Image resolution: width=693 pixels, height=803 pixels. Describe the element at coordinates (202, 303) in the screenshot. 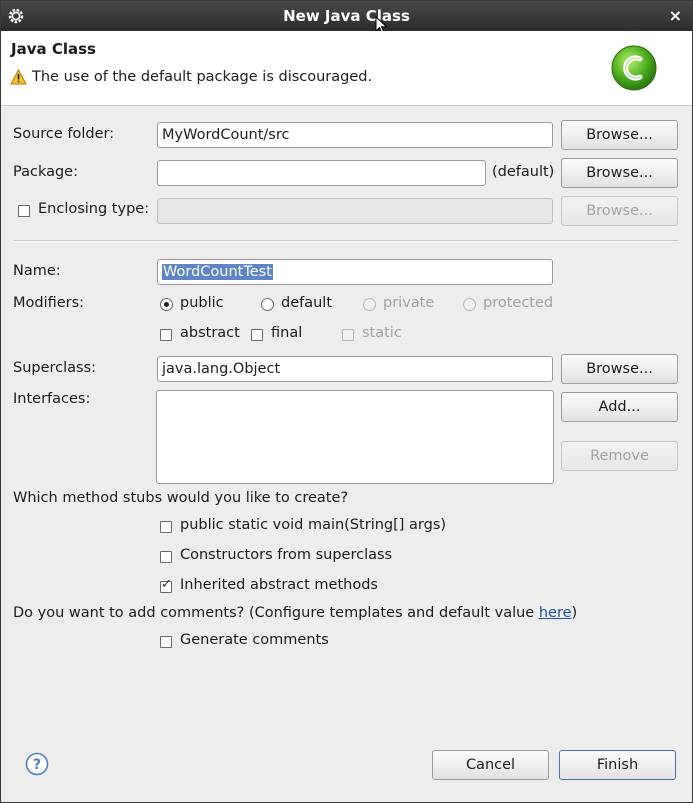

I see `modifier-public-label: public` at that location.